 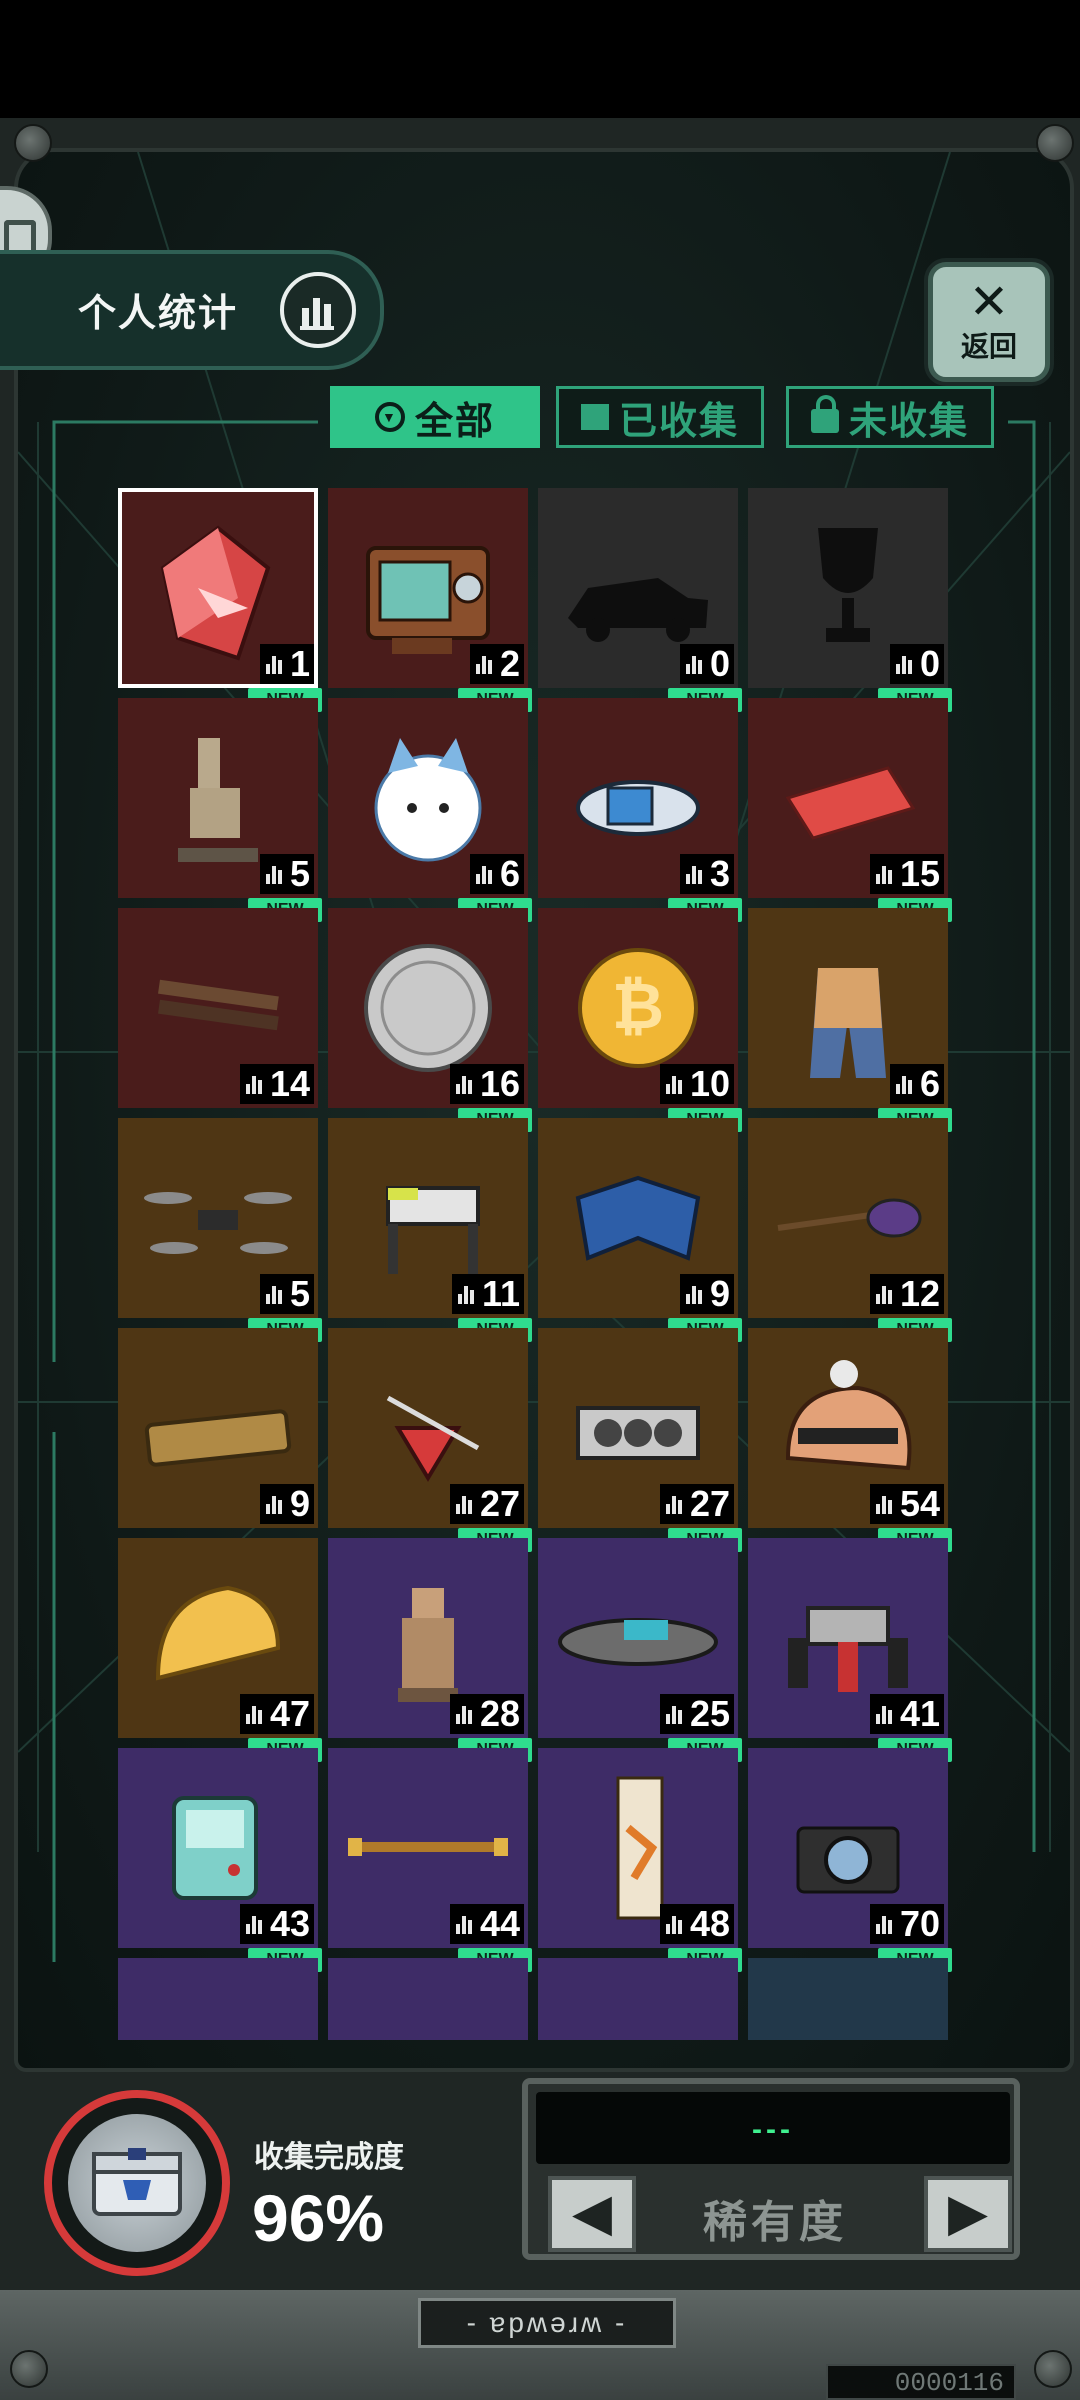 I want to click on item-count-value: 41, so click(x=919, y=1713).